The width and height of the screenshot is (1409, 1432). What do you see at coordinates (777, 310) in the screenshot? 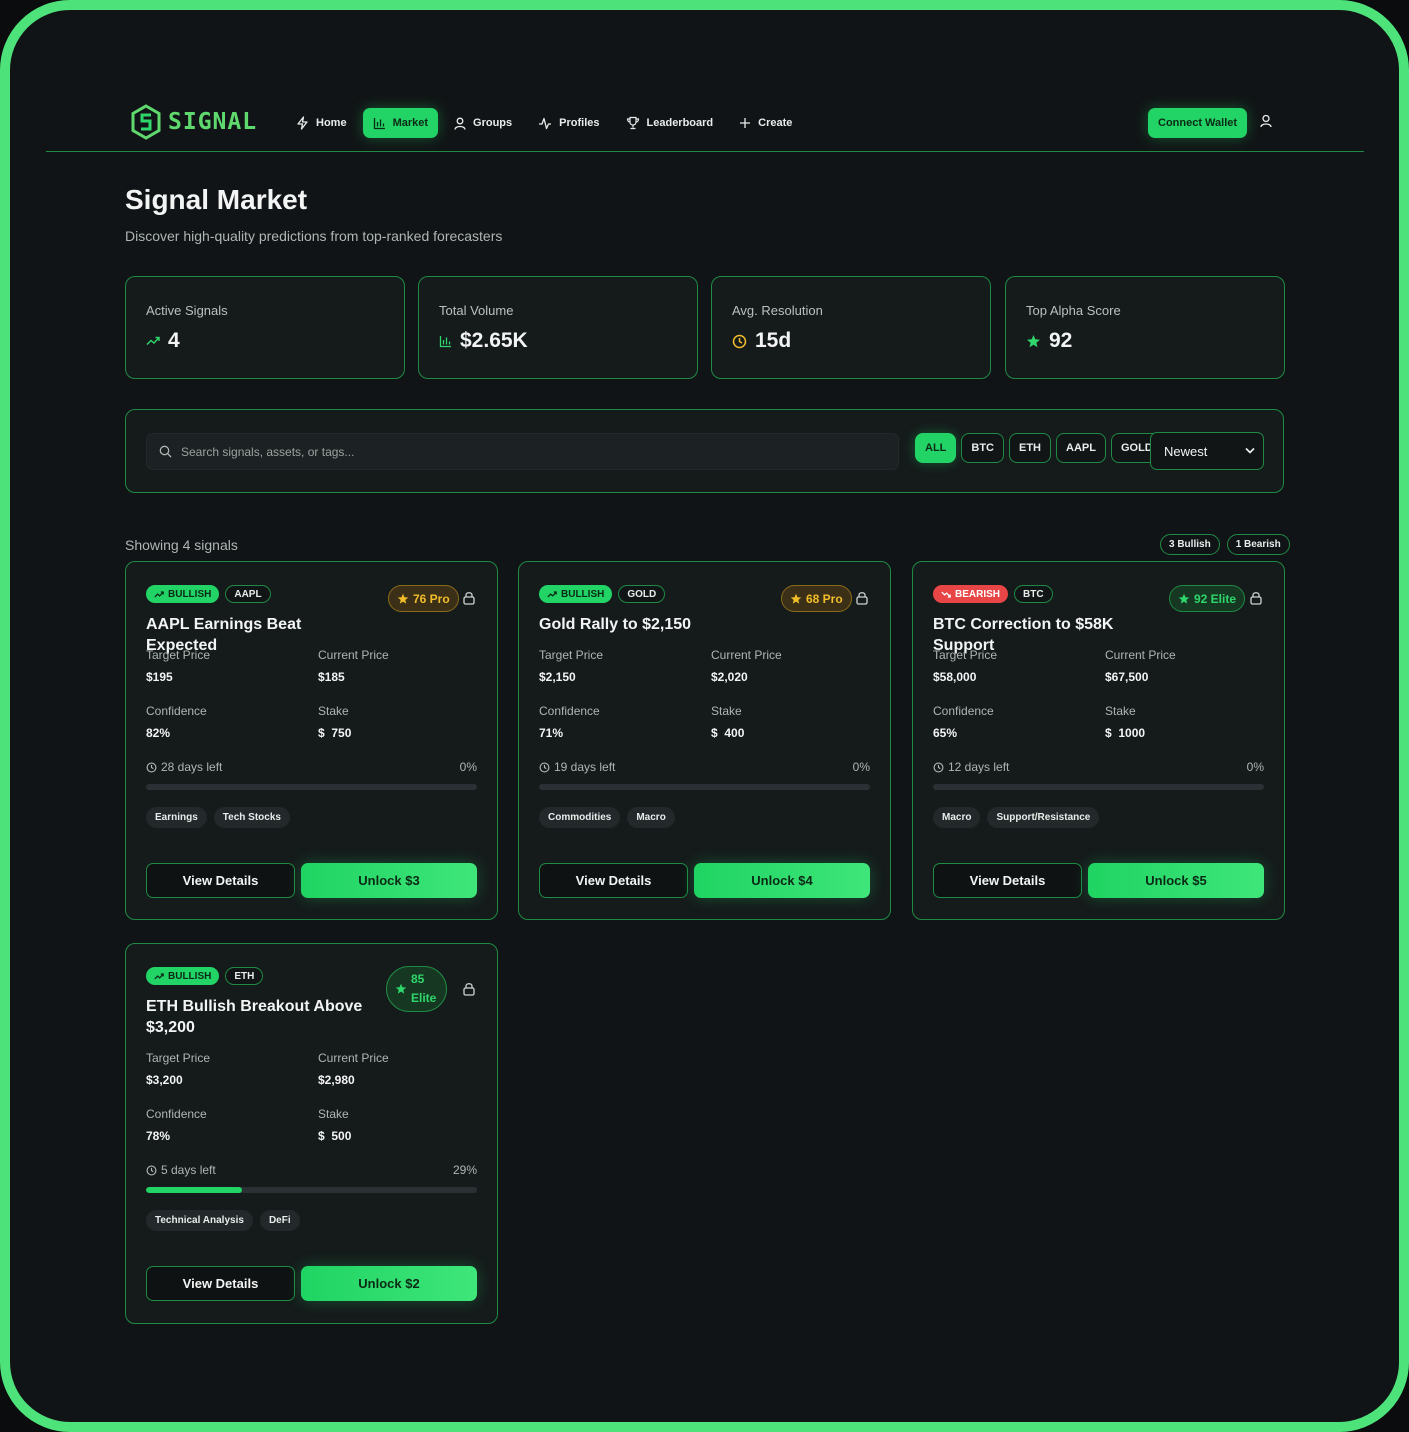
I see `stat-label: Avg. Resolution` at bounding box center [777, 310].